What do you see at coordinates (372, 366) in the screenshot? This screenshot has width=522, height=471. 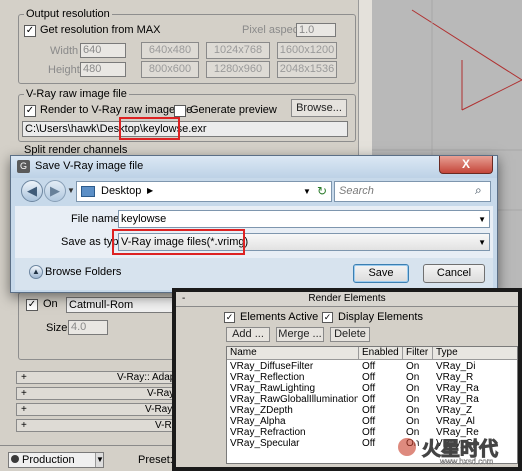 I see `table-row: VRay_DiffuseFilter Off On VRay_Di` at bounding box center [372, 366].